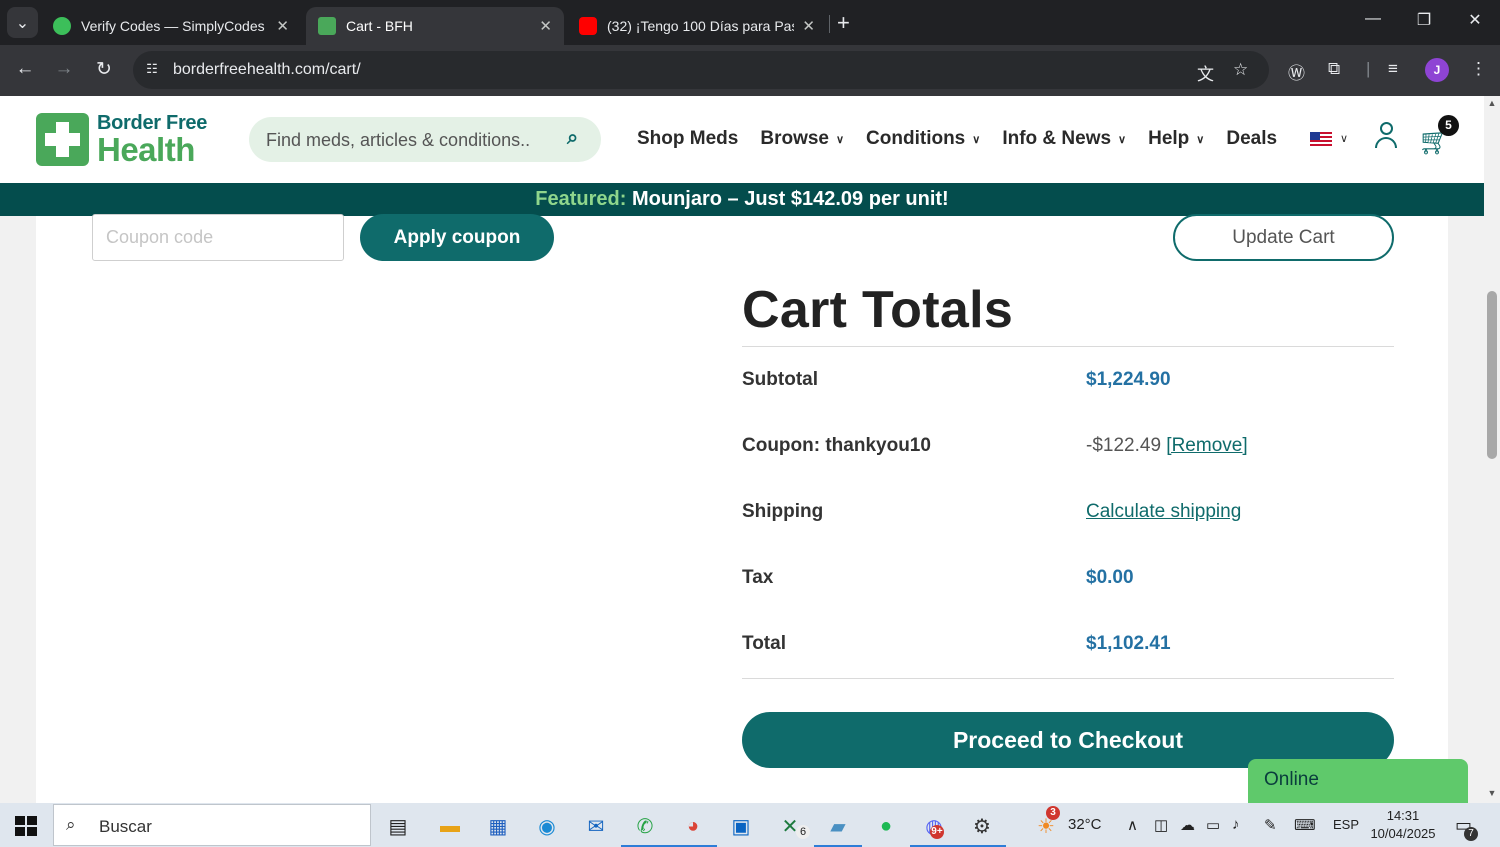 This screenshot has width=1500, height=847. Describe the element at coordinates (1163, 512) in the screenshot. I see `calculate-shipping-link: Calculate shipping` at that location.